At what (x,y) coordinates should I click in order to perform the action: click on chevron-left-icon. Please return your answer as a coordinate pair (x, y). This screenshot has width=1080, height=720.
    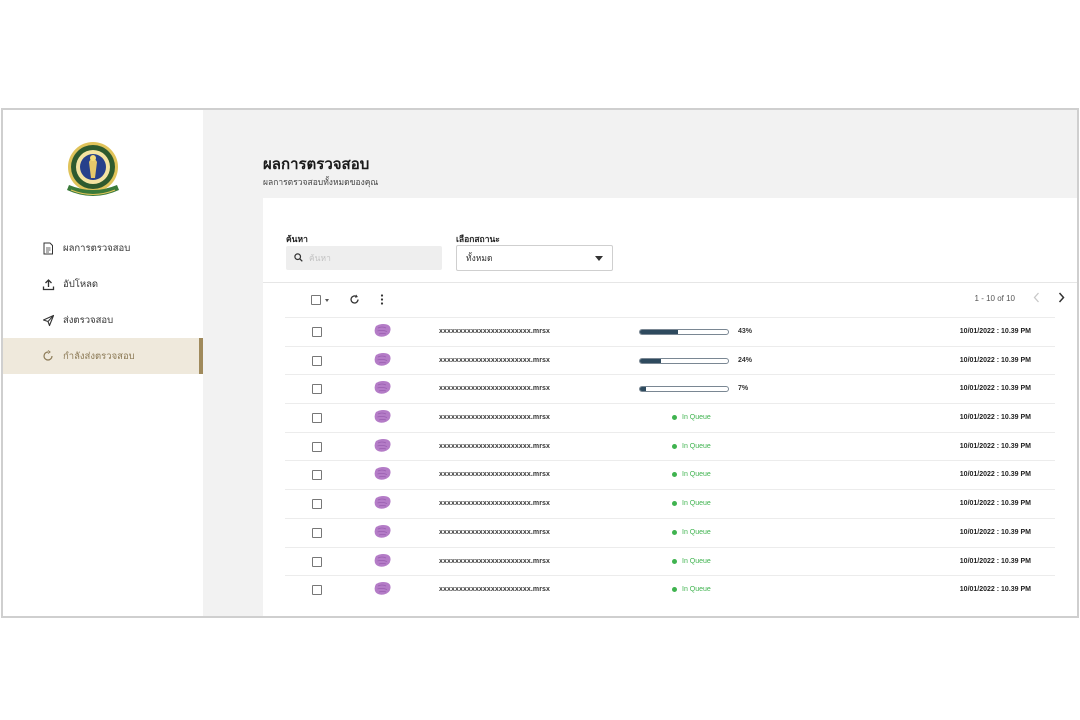
    Looking at the image, I should click on (1036, 298).